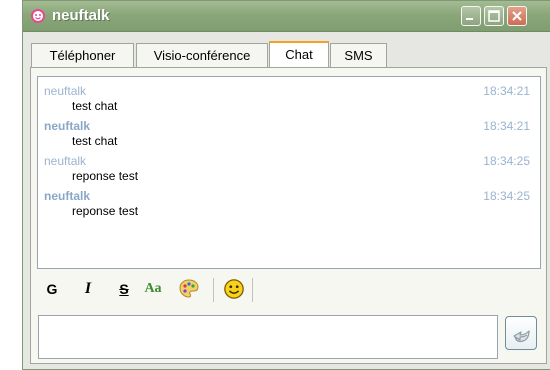 Image resolution: width=550 pixels, height=370 pixels. Describe the element at coordinates (202, 55) in the screenshot. I see `tab-visio-conference: Visio-conférence` at that location.